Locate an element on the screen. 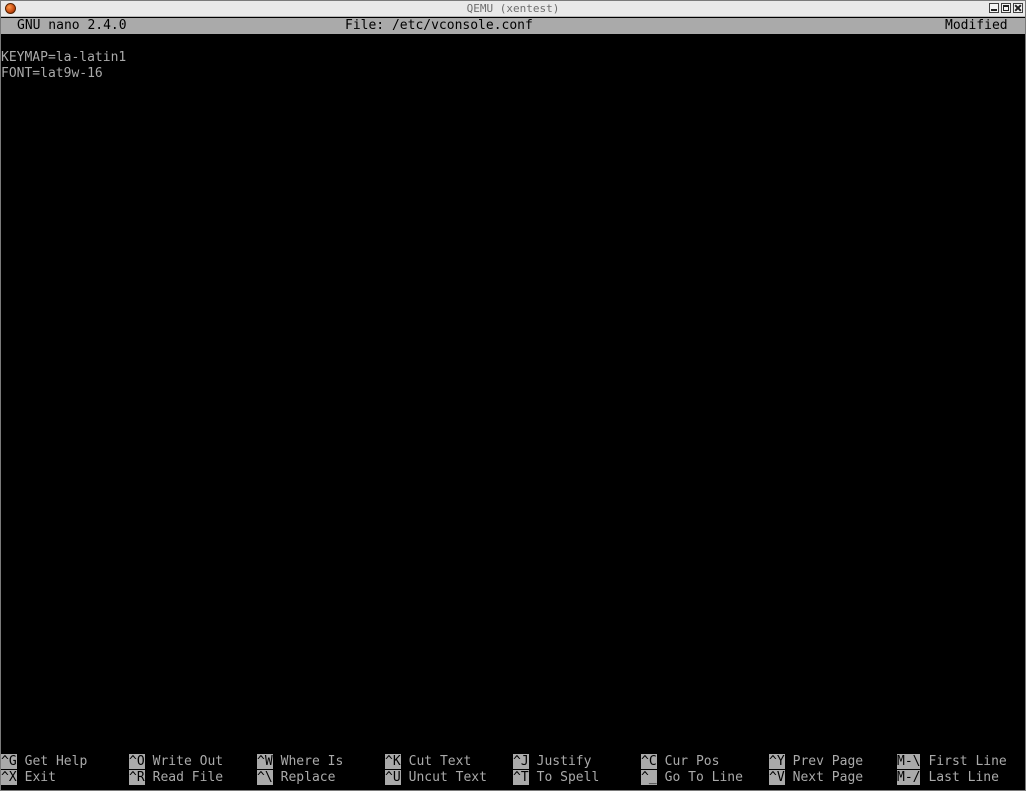 The height and width of the screenshot is (791, 1026). shortcut-key: ^\ is located at coordinates (265, 777).